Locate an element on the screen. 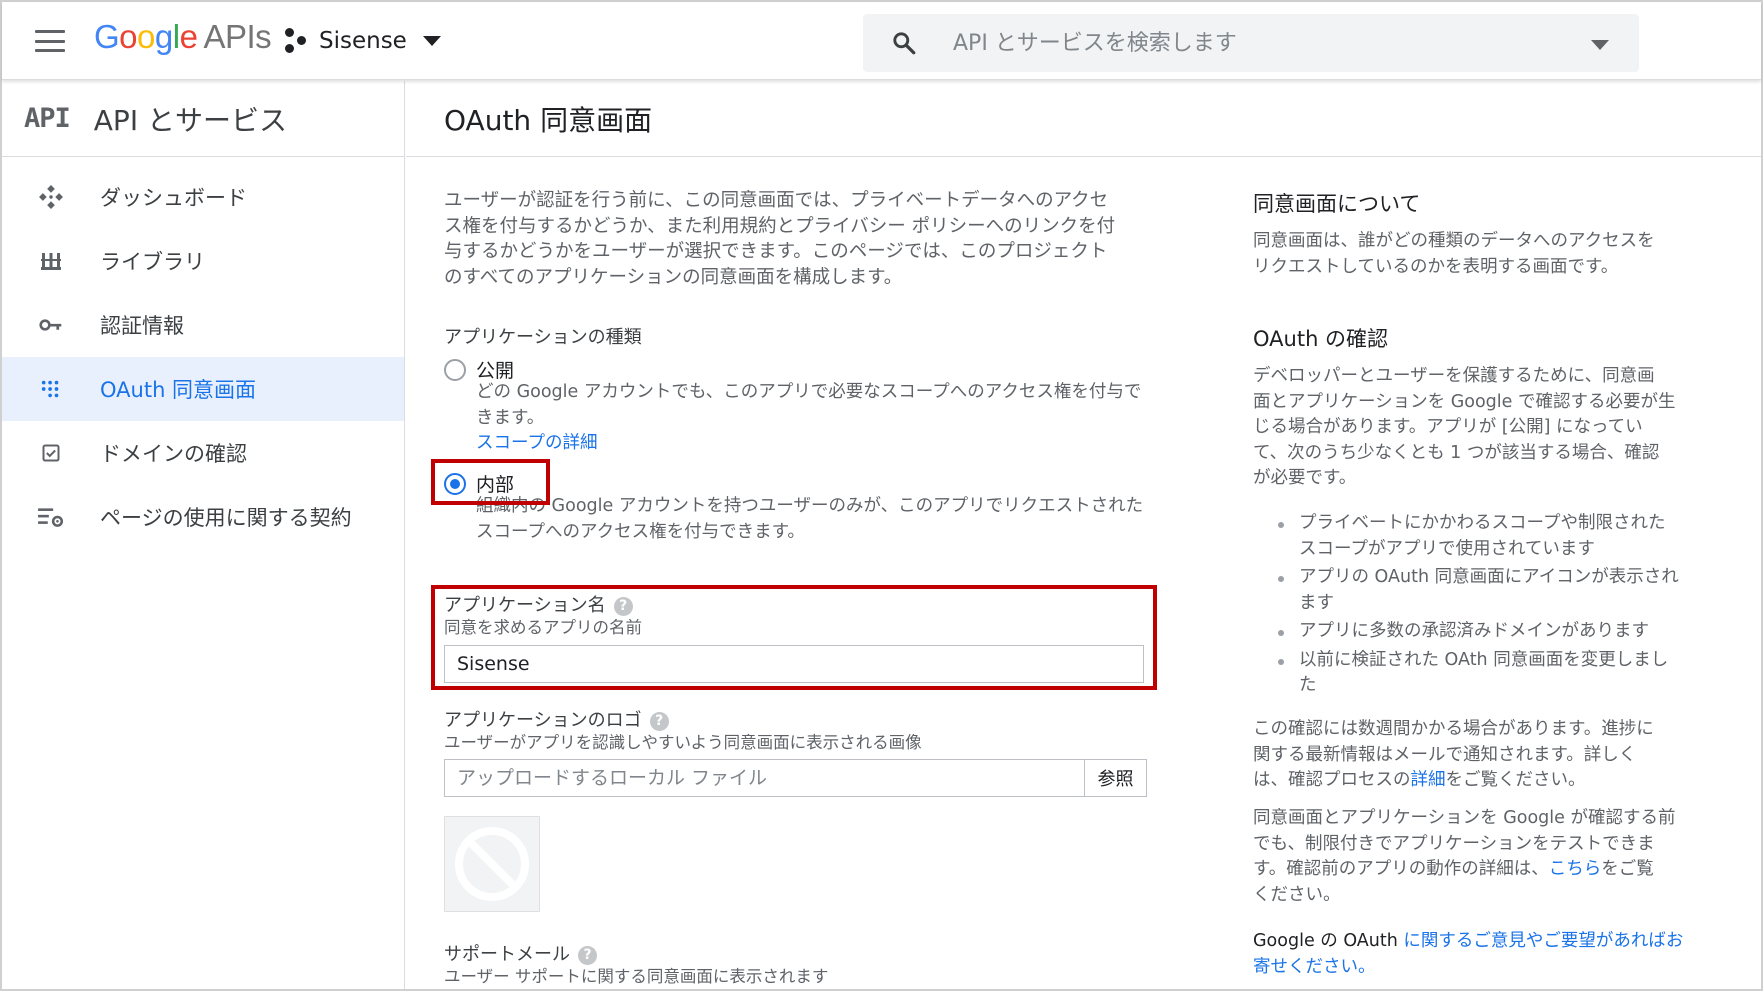 The image size is (1763, 991). radio-internal: 内部 is located at coordinates (479, 483).